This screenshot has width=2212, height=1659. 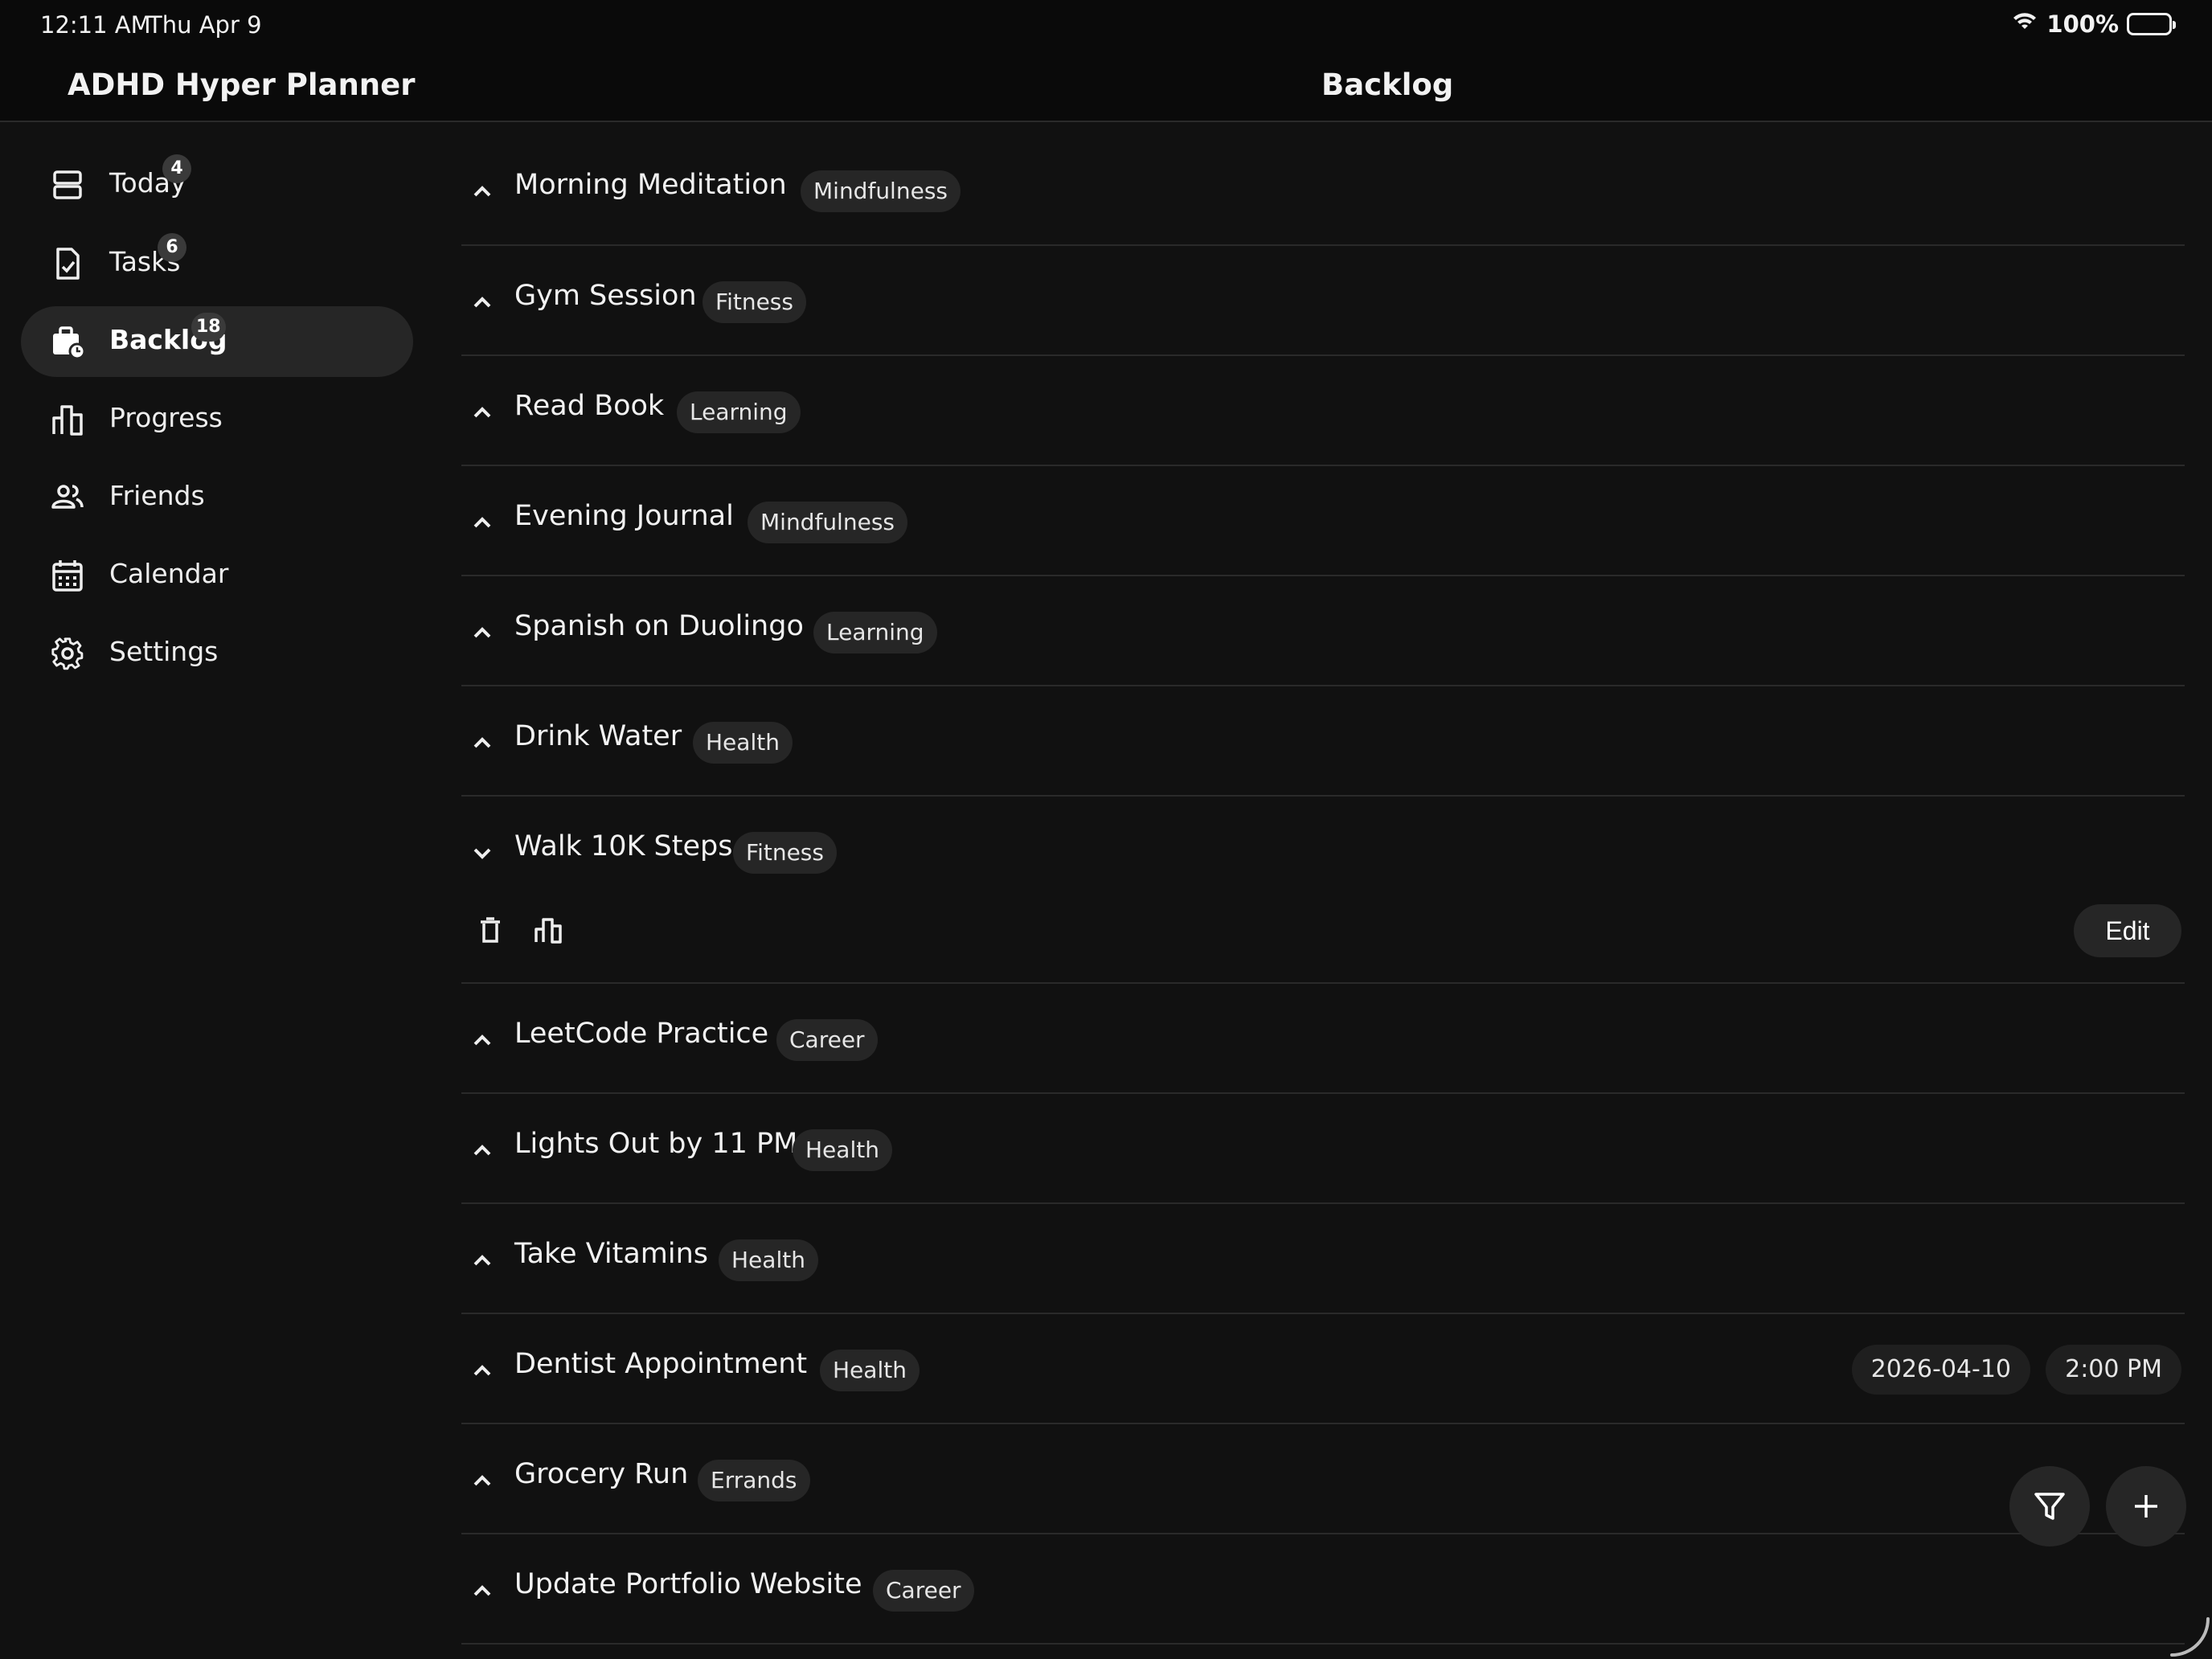 What do you see at coordinates (601, 1474) in the screenshot?
I see `task-title: Grocery Run` at bounding box center [601, 1474].